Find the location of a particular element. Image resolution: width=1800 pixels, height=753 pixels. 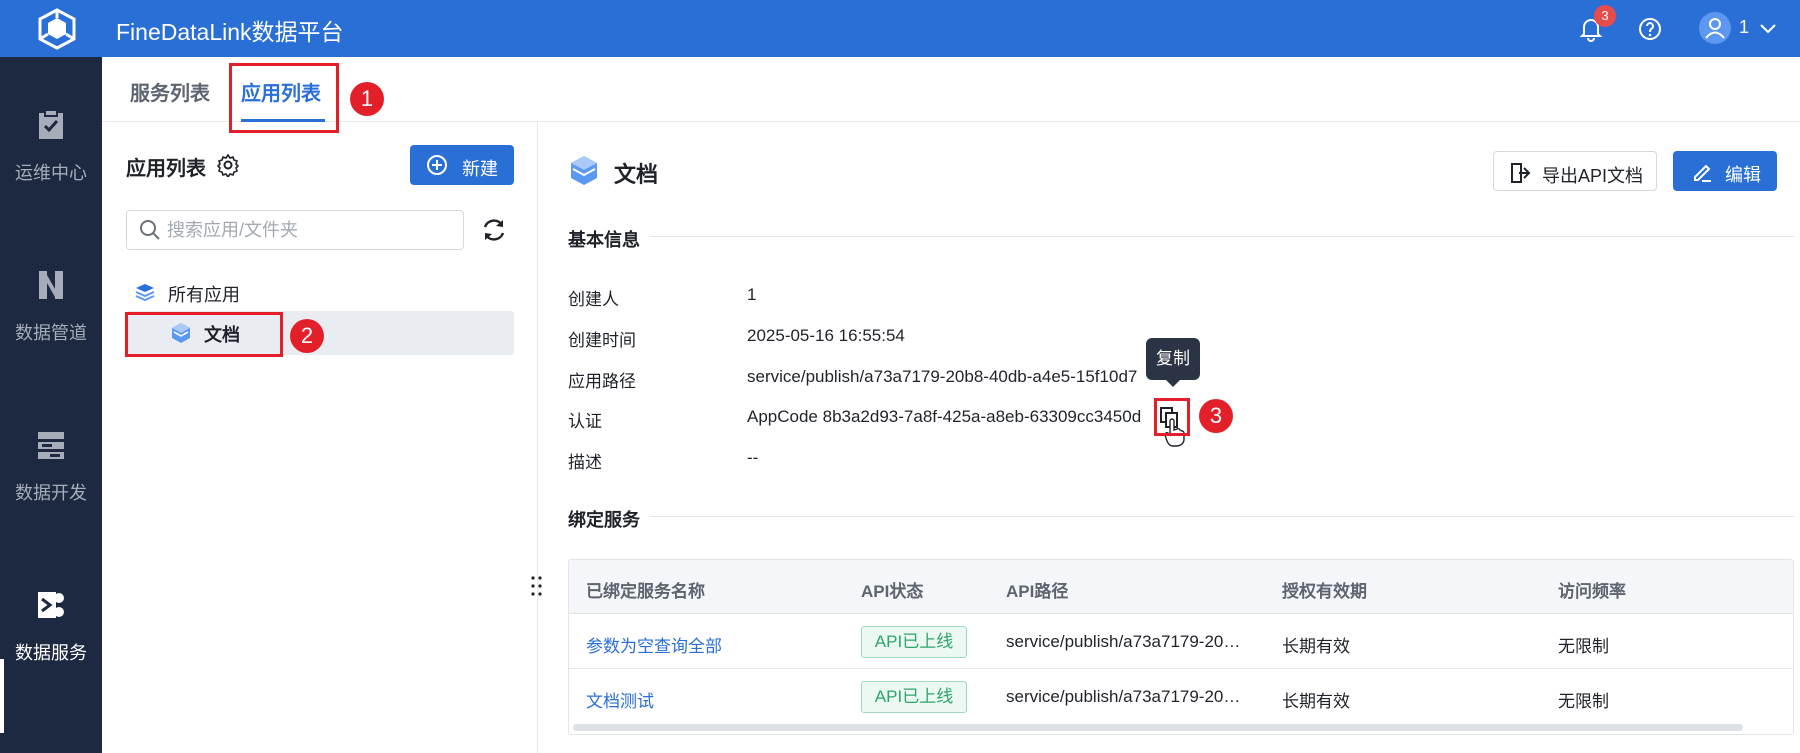

field-label: 创建时间 is located at coordinates (602, 340).